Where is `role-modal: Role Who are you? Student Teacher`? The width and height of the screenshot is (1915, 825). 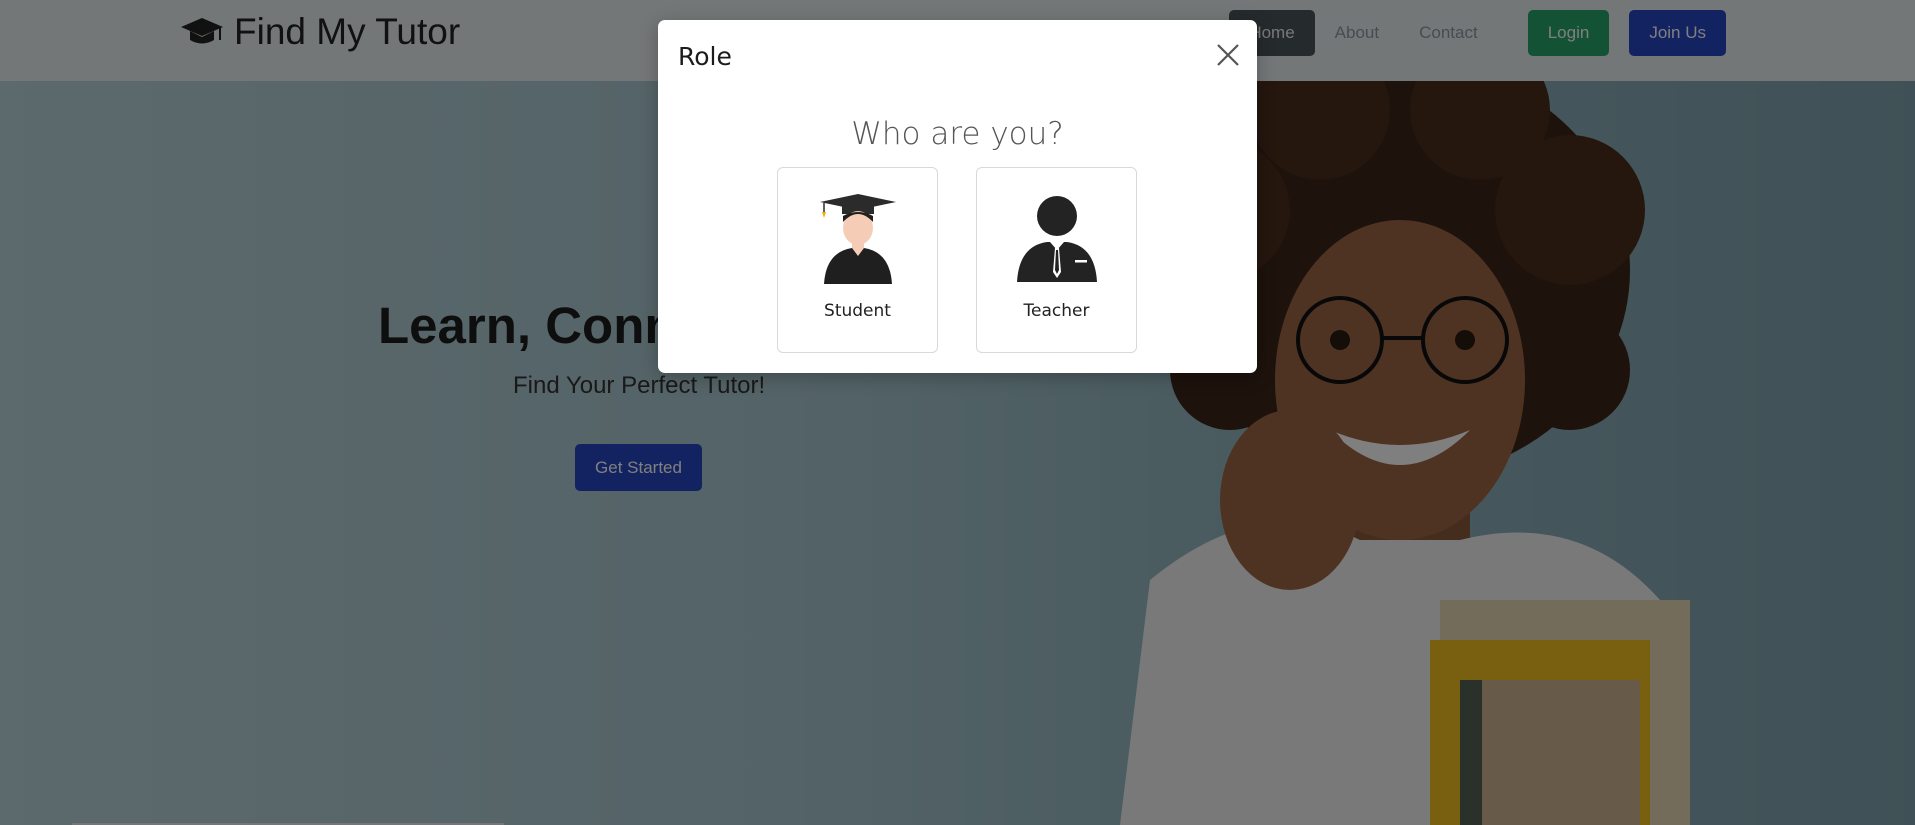 role-modal: Role Who are you? Student Teacher is located at coordinates (957, 196).